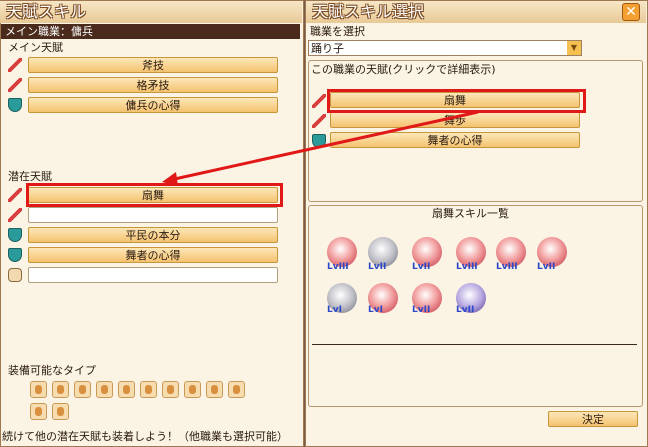  Describe the element at coordinates (403, 69) in the screenshot. I see `job-talents-header: この職業の天賦(クリックで詳細表示)` at that location.